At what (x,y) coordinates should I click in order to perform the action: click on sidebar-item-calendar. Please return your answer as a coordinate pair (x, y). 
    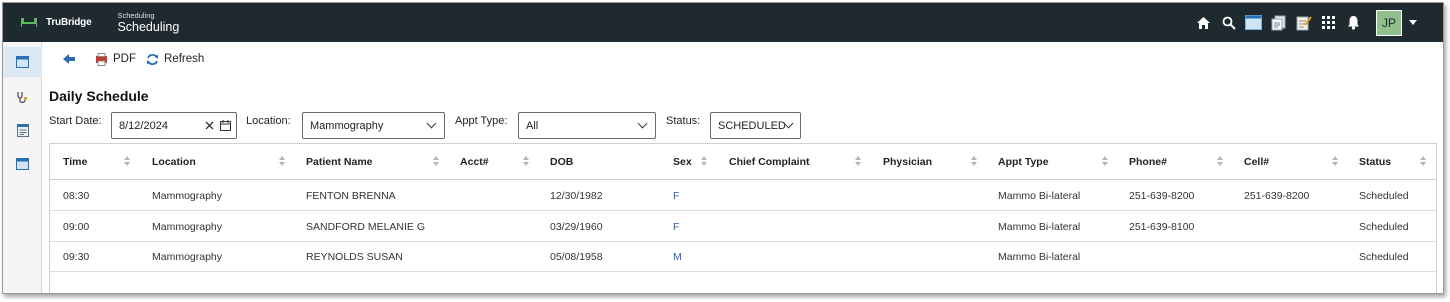
    Looking at the image, I should click on (22, 164).